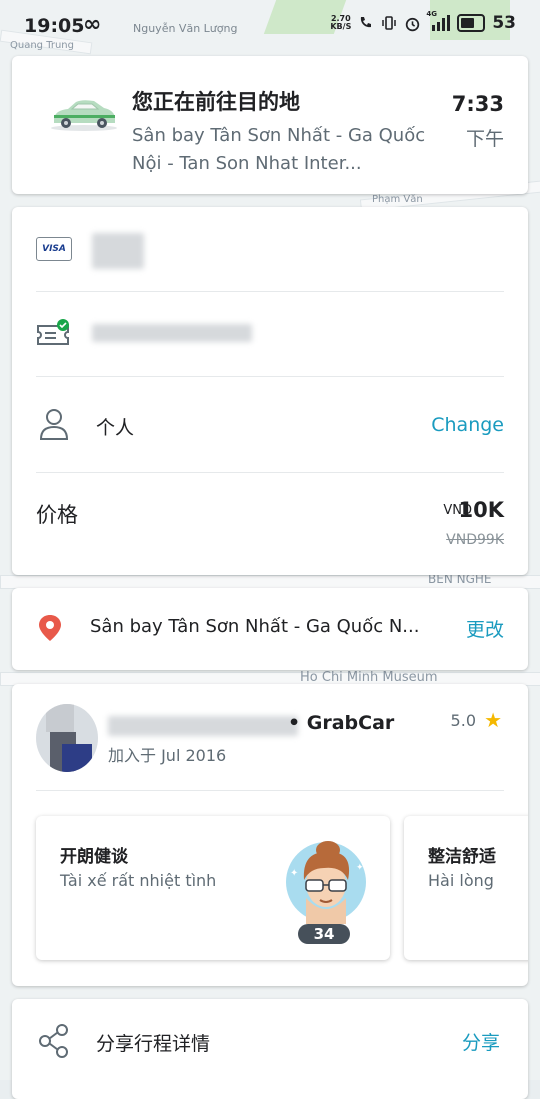 The height and width of the screenshot is (1099, 540). I want to click on promo-row, so click(270, 334).